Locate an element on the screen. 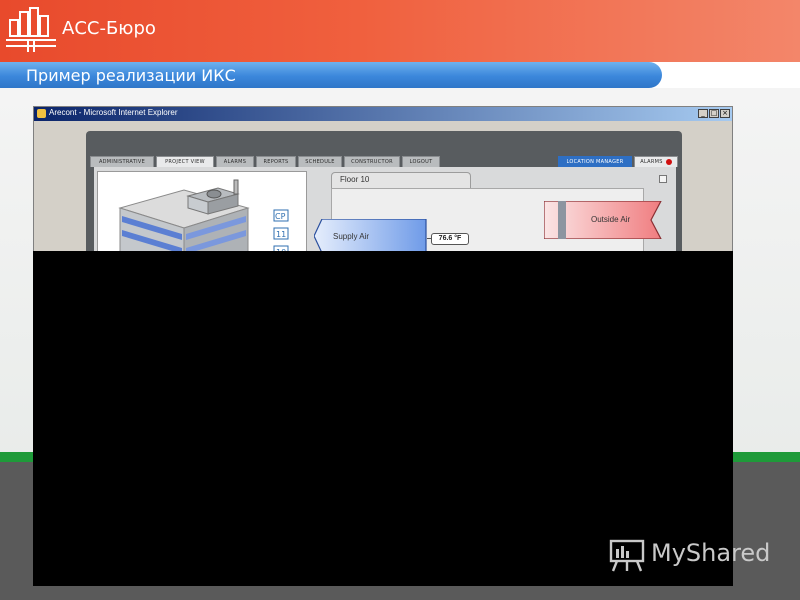  watermark-text: MyShared is located at coordinates (711, 553).